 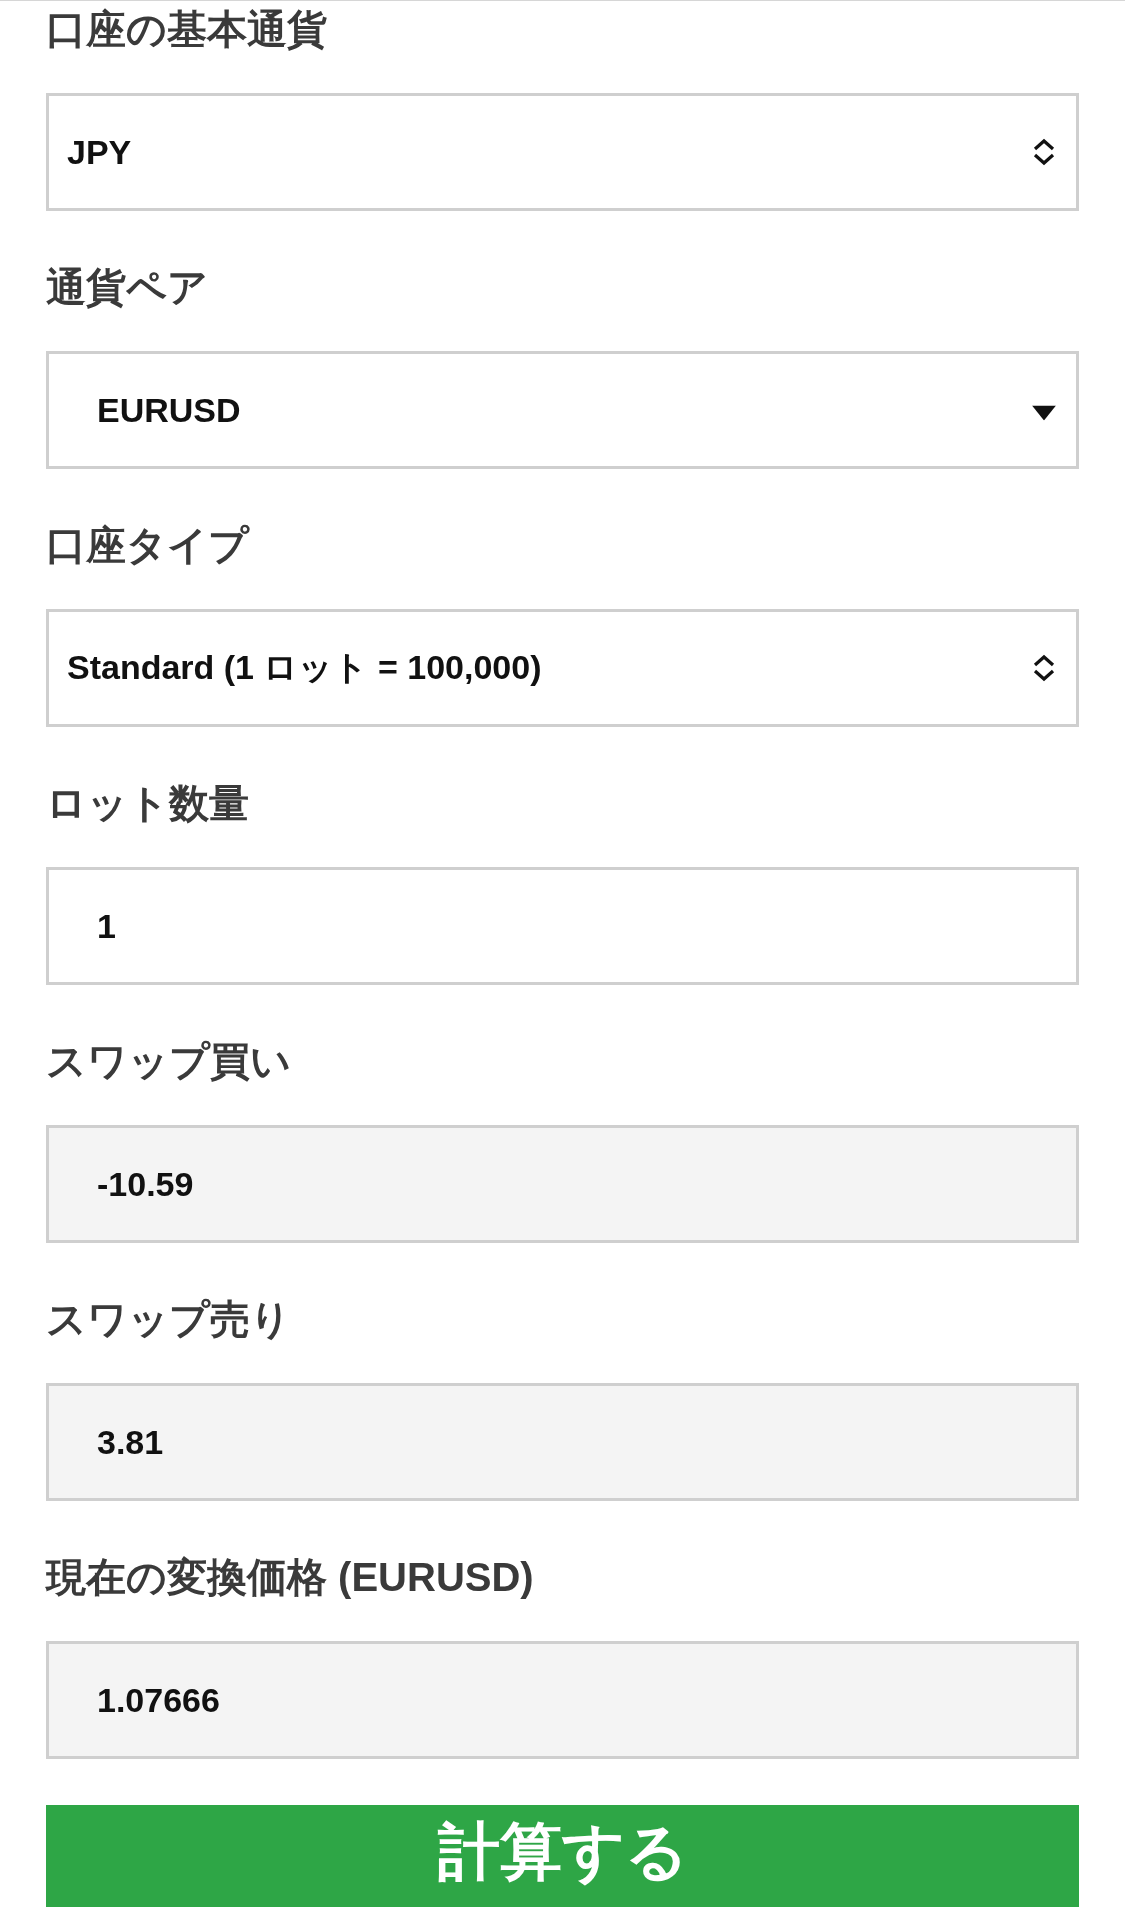 I want to click on field-label: スワップ売り, so click(x=169, y=1319).